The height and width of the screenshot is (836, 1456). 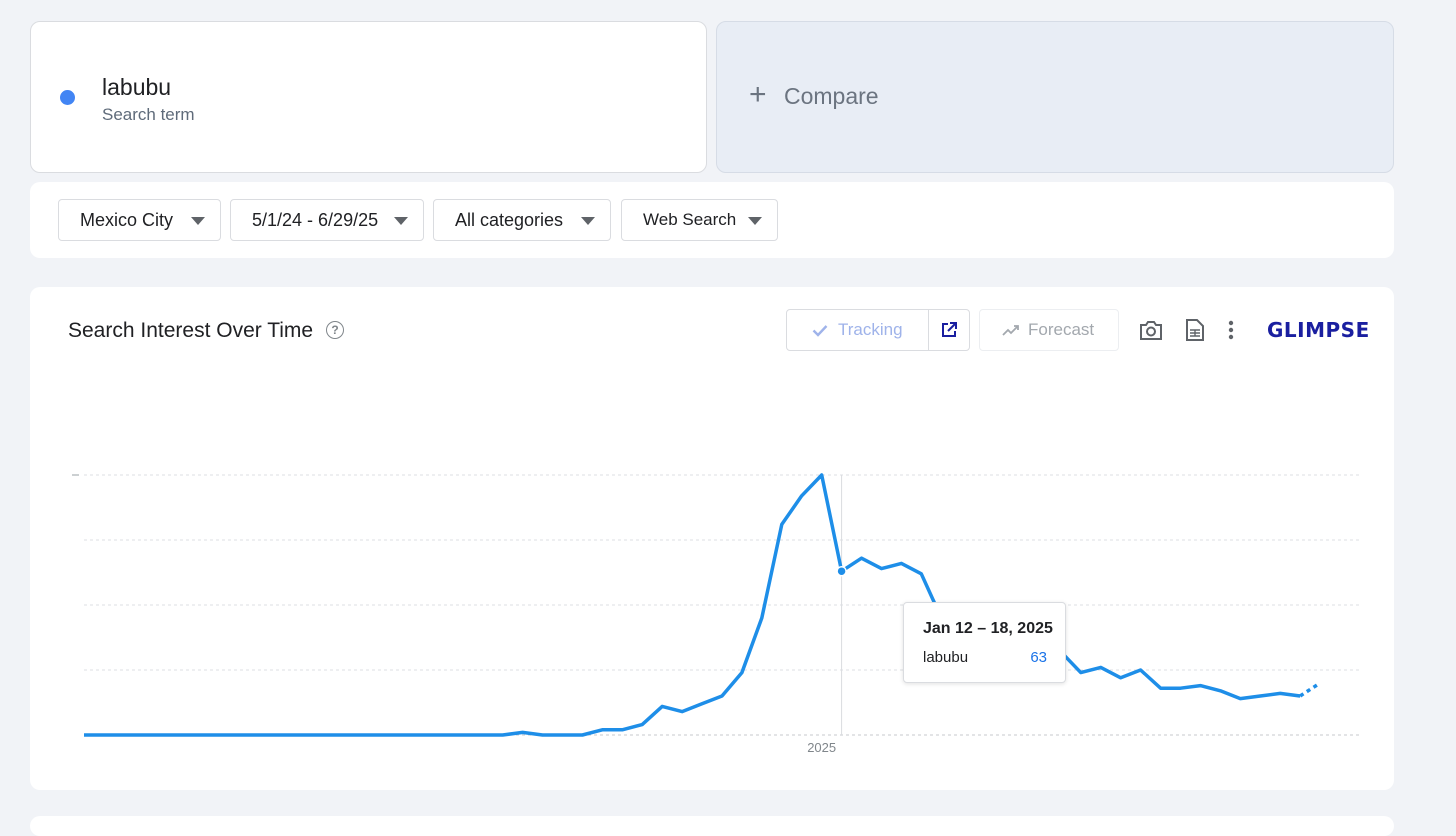 I want to click on tooltip-date: Jan 12 – 18, 2025, so click(x=988, y=628).